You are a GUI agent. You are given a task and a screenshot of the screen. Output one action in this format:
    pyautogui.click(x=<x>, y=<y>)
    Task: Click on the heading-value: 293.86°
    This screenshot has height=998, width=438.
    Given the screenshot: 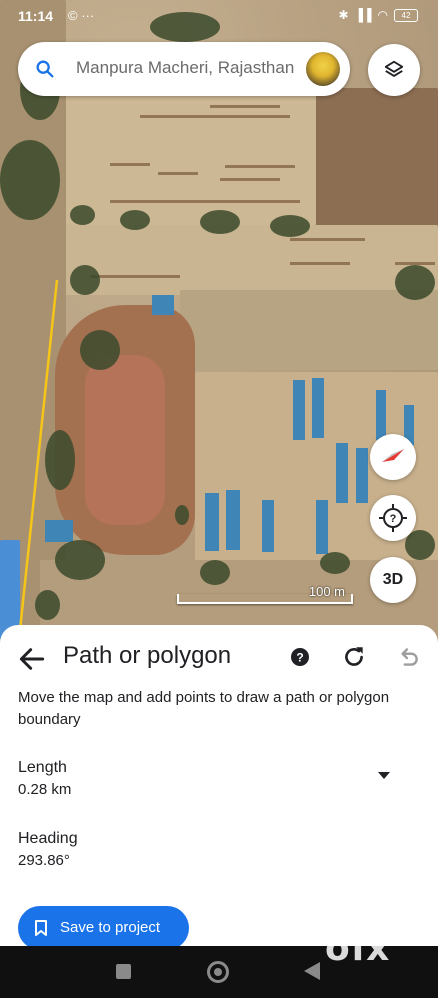 What is the action you would take?
    pyautogui.click(x=44, y=860)
    